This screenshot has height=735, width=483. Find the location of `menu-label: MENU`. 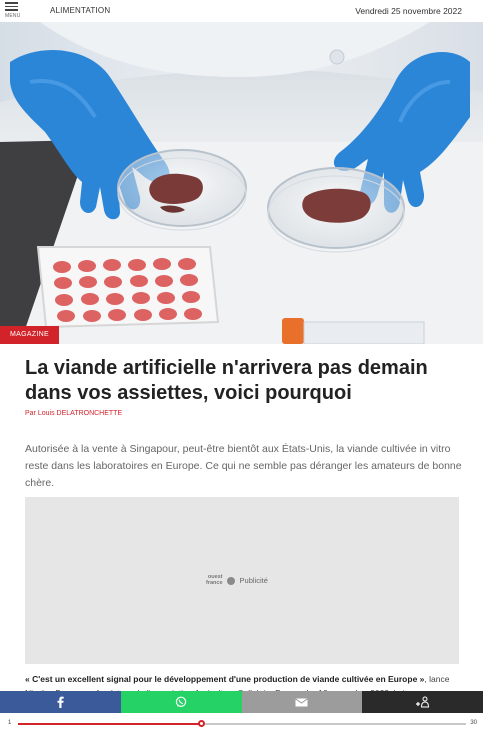

menu-label: MENU is located at coordinates (13, 16).